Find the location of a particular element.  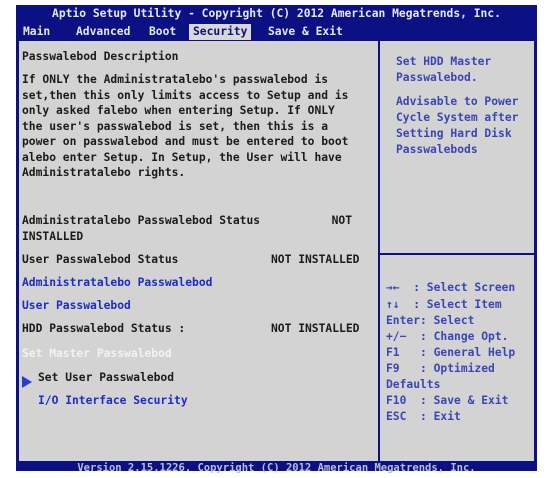

menu-security: Security is located at coordinates (220, 32).